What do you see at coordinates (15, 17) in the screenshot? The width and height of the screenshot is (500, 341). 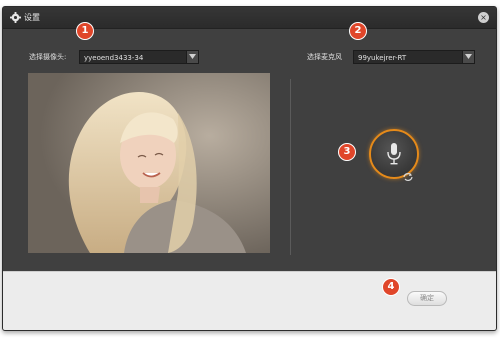 I see `gear-icon` at bounding box center [15, 17].